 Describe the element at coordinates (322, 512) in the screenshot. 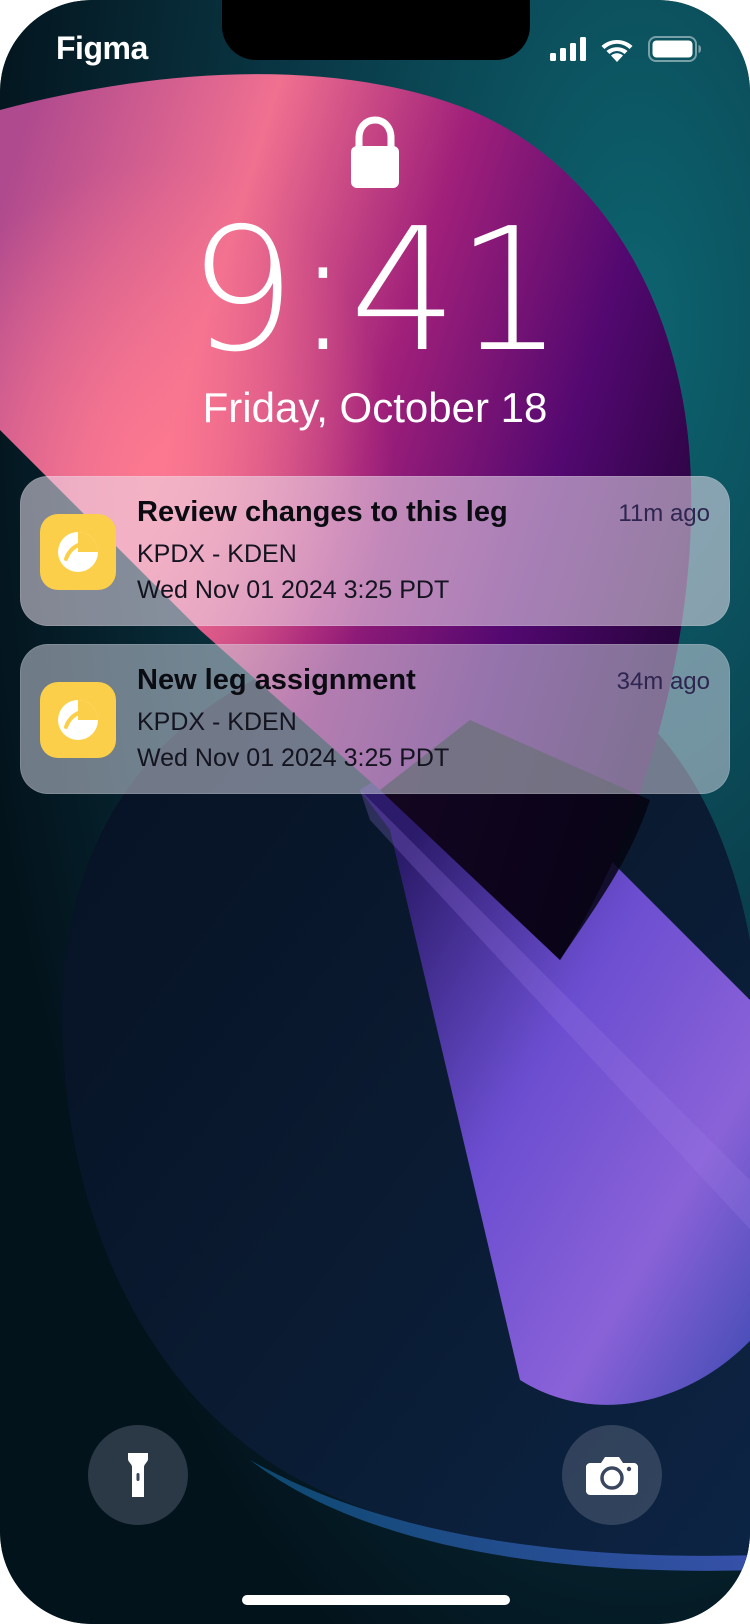

I see `notification-title: Review changes to this leg` at that location.